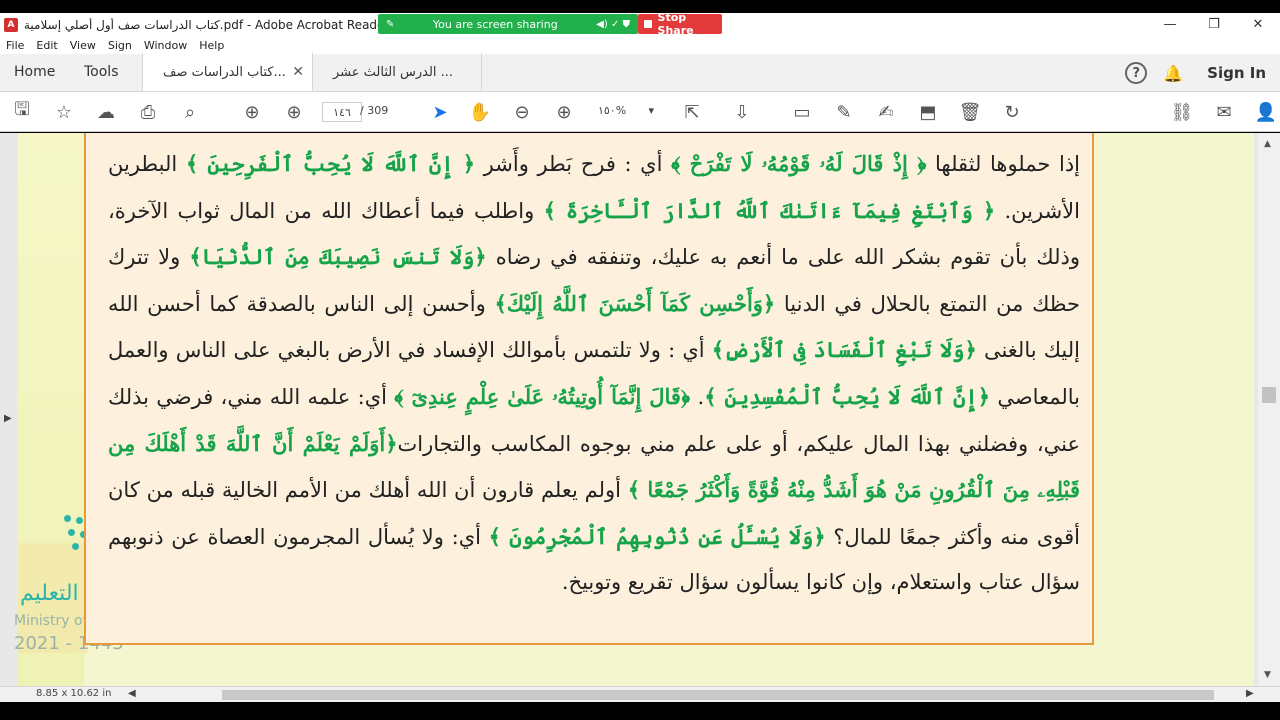 Image resolution: width=1280 pixels, height=720 pixels. Describe the element at coordinates (613, 24) in the screenshot. I see `audio-icon: ◀) ✓ ⛊` at that location.